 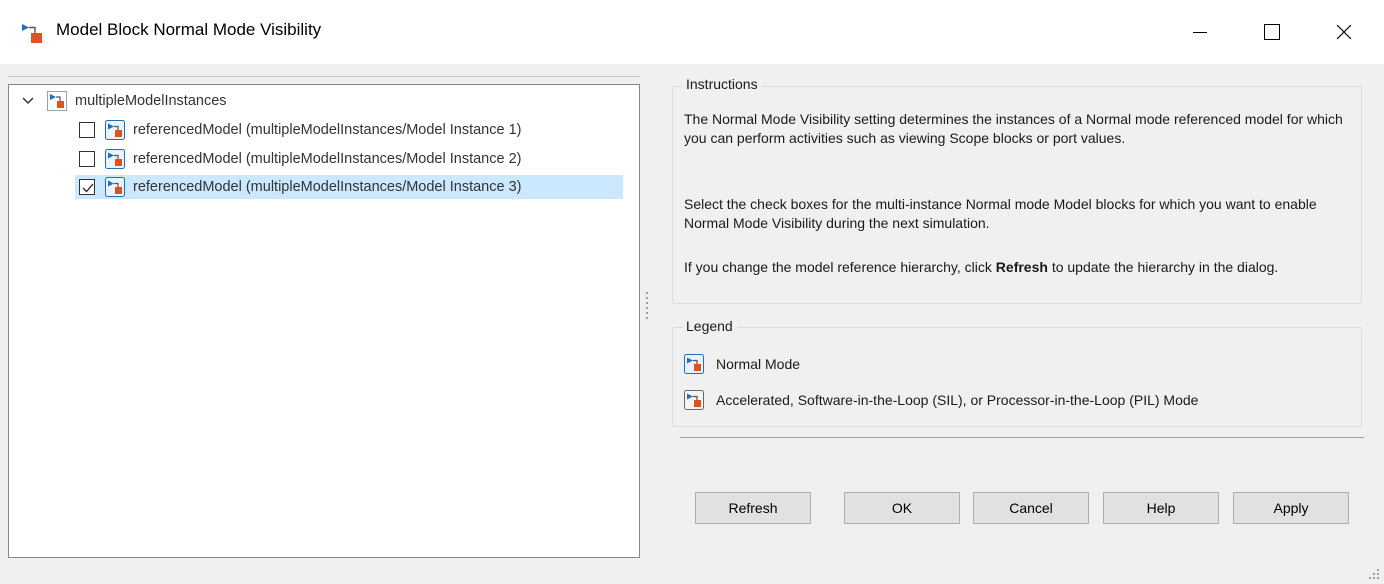 I want to click on accelerated-mode-icon, so click(x=694, y=400).